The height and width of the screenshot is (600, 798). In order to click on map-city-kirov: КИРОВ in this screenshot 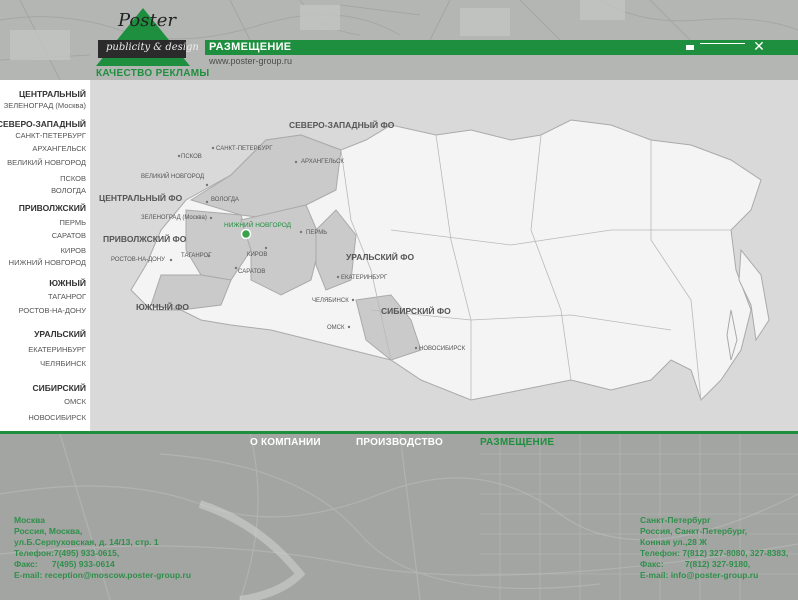, I will do `click(257, 255)`.